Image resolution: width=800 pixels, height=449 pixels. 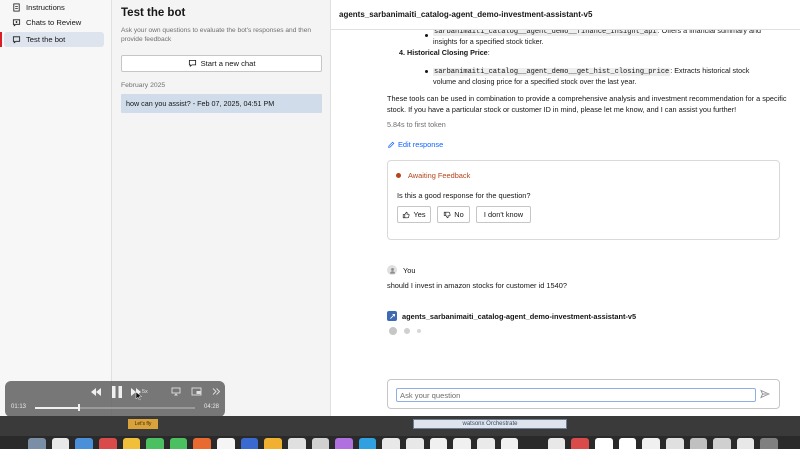 I want to click on status-dot-icon, so click(x=398, y=175).